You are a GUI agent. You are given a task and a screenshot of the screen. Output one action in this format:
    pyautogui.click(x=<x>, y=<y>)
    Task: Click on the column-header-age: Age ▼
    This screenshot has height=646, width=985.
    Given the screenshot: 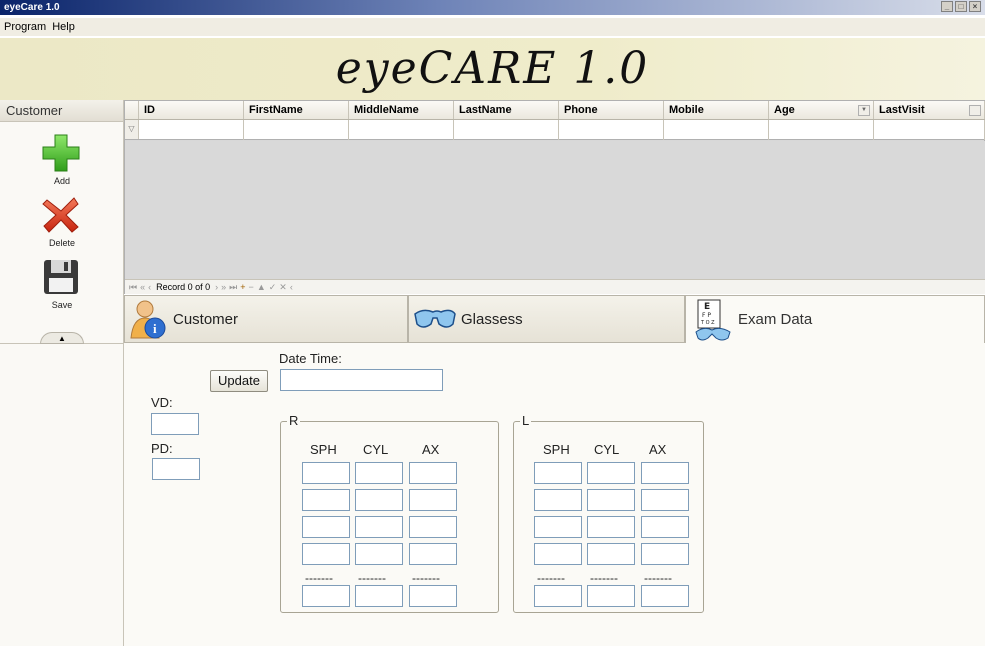 What is the action you would take?
    pyautogui.click(x=821, y=110)
    